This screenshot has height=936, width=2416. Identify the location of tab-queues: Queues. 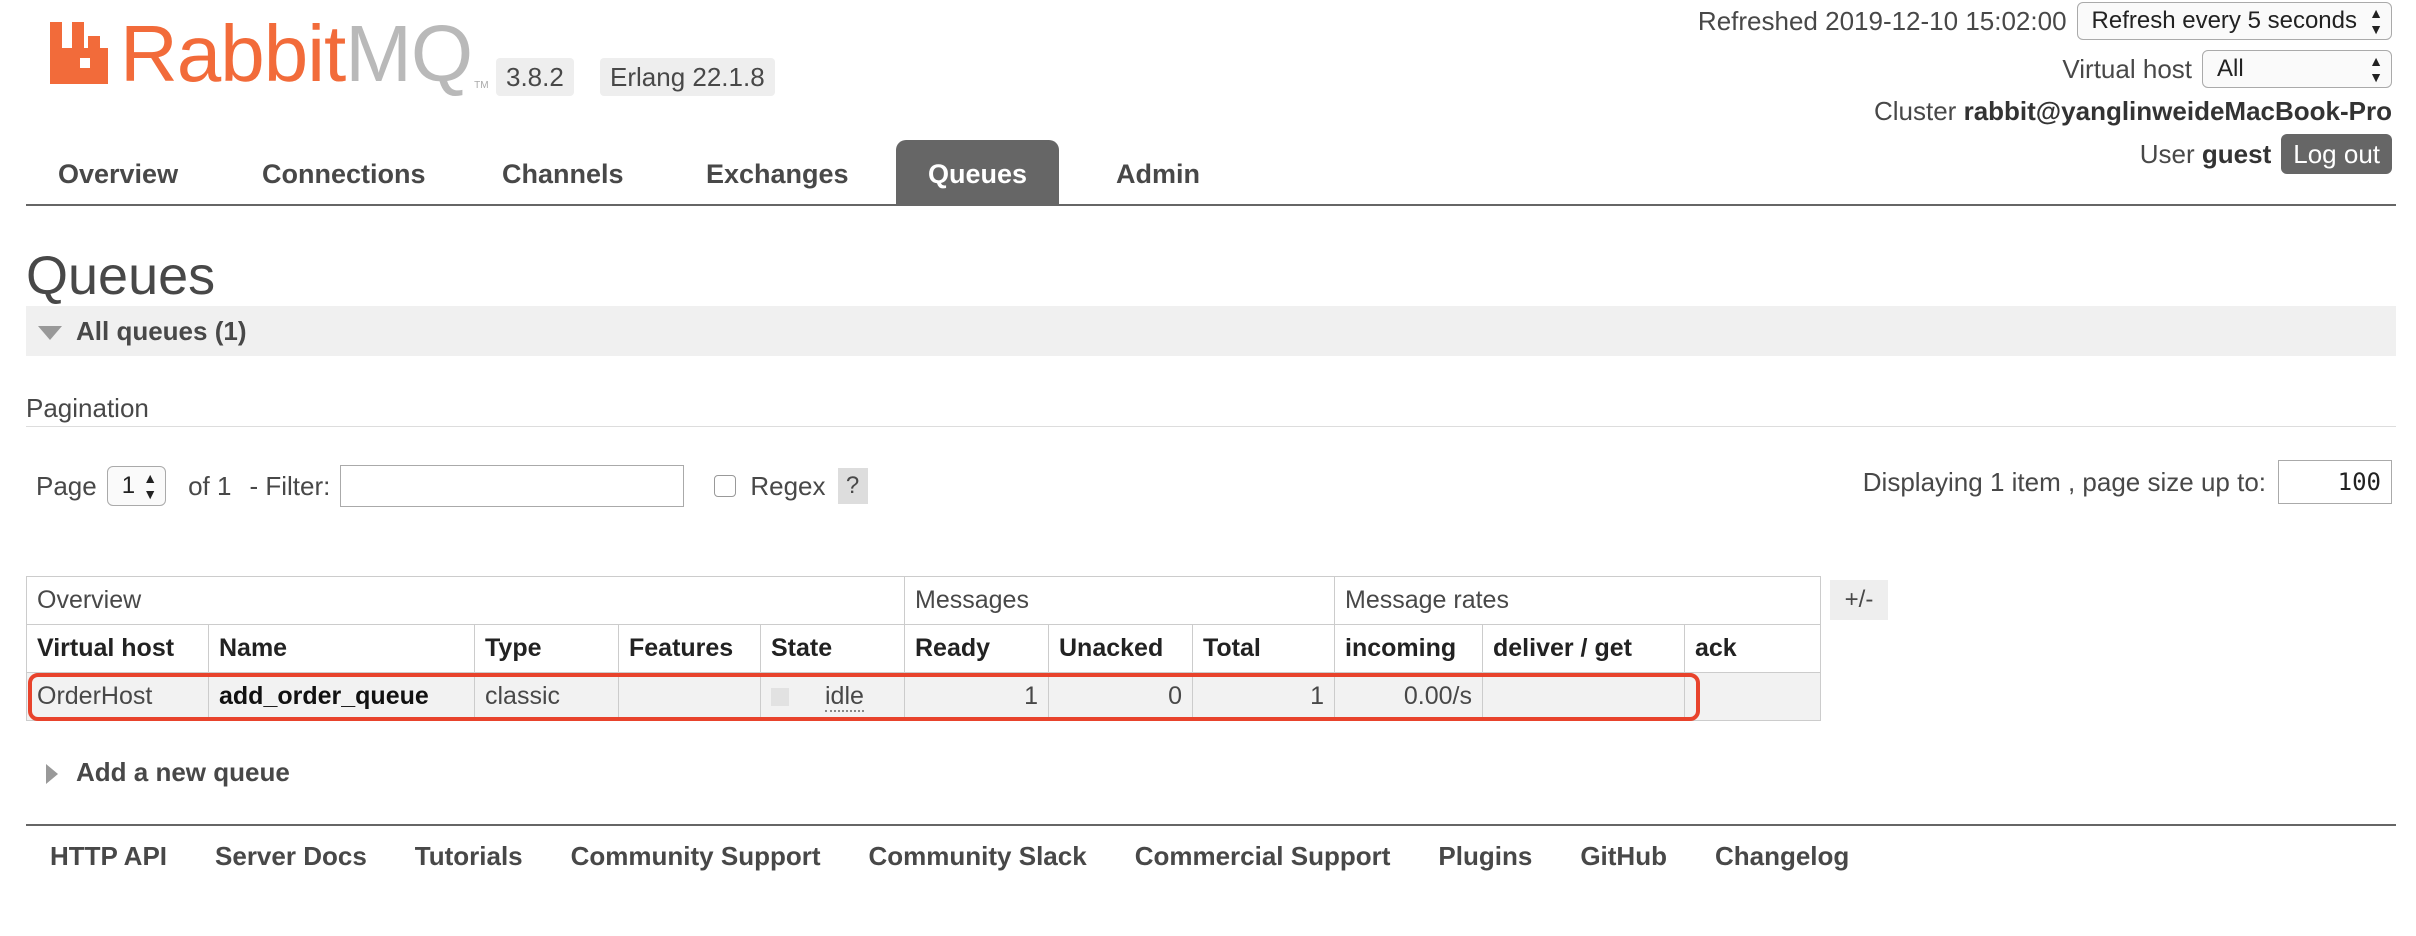
(978, 172).